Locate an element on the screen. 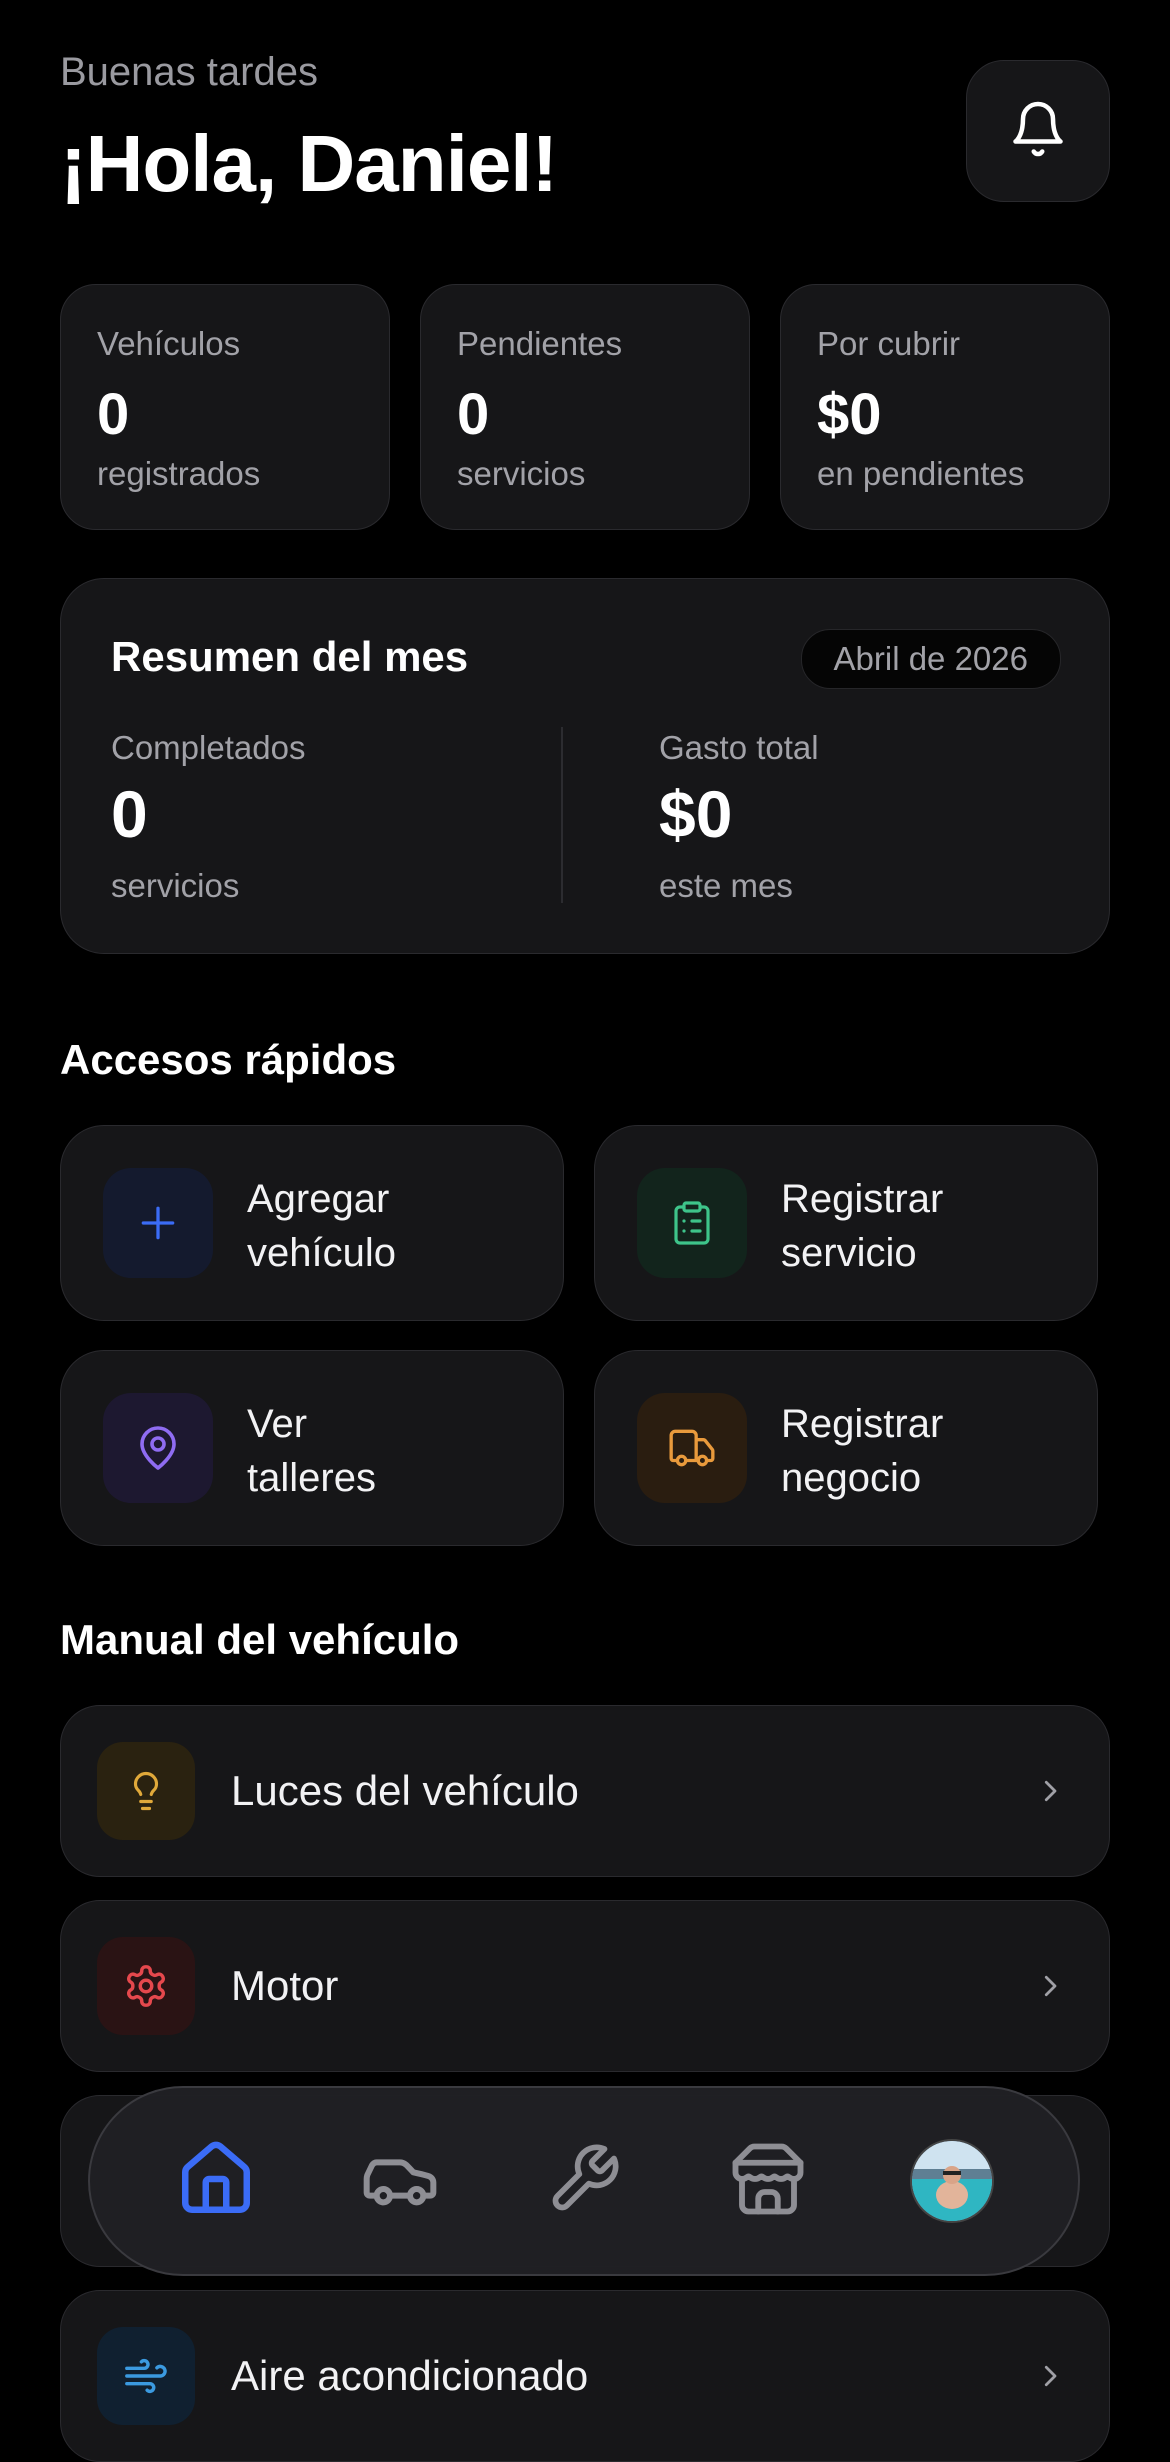  store-icon is located at coordinates (768, 2181).